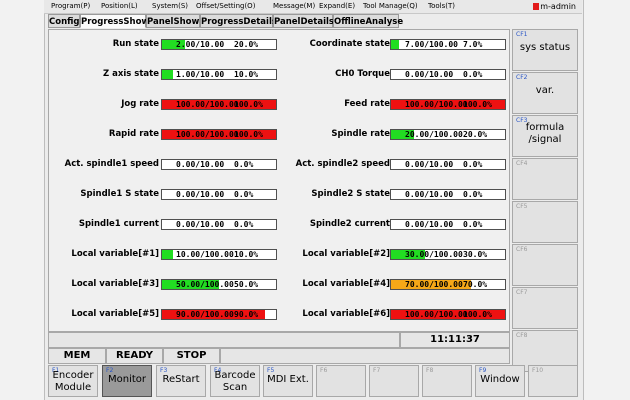 This screenshot has height=400, width=630. What do you see at coordinates (390, 6) in the screenshot?
I see `menu-tool-manage: Tool Manage(Q)` at bounding box center [390, 6].